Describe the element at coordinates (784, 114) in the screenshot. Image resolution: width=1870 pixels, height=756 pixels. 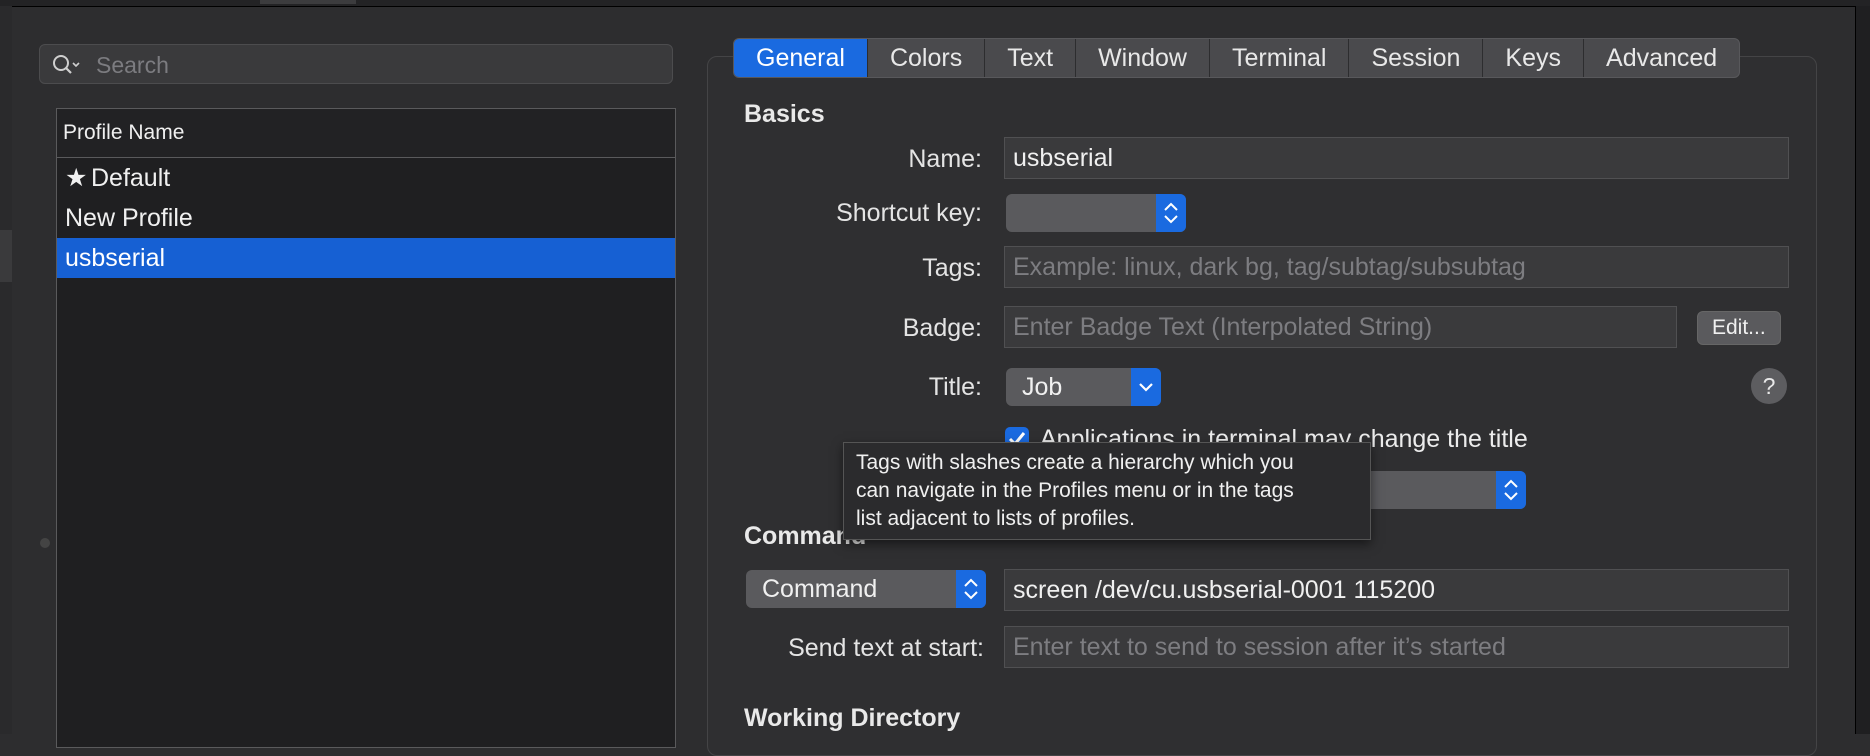
I see `basics-heading: Basics` at that location.